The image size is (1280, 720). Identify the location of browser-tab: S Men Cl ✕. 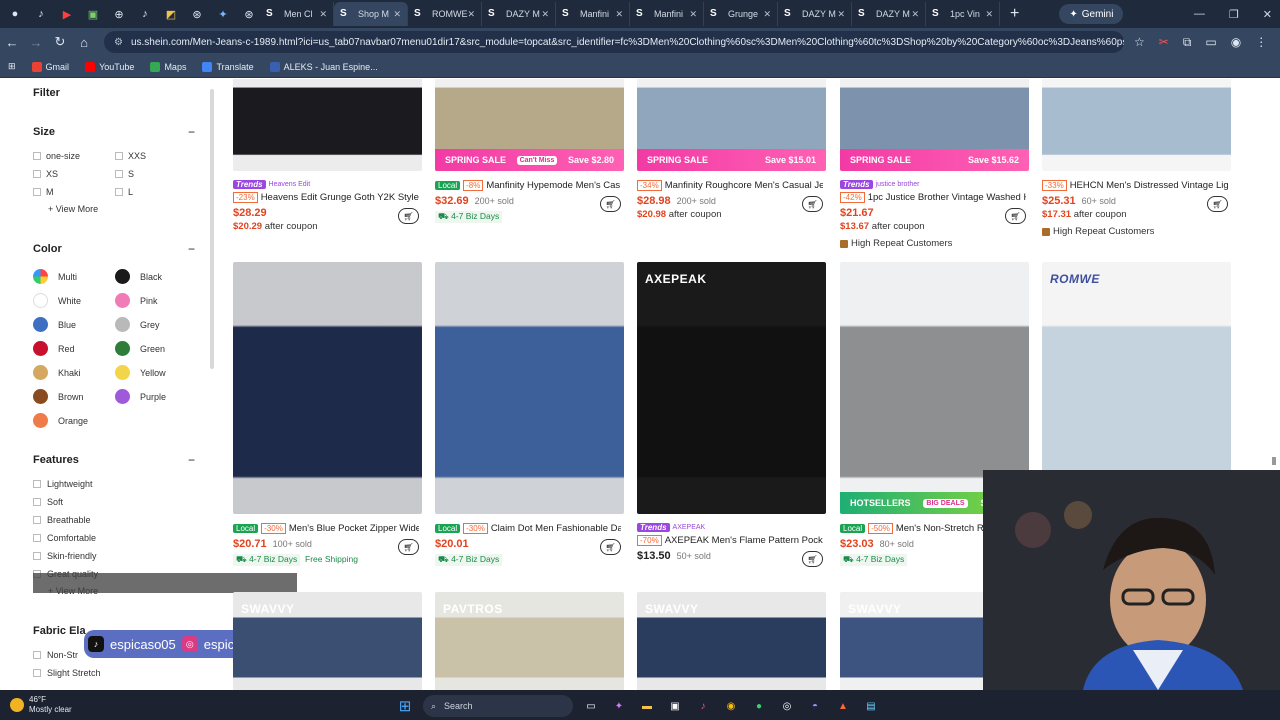
(297, 14).